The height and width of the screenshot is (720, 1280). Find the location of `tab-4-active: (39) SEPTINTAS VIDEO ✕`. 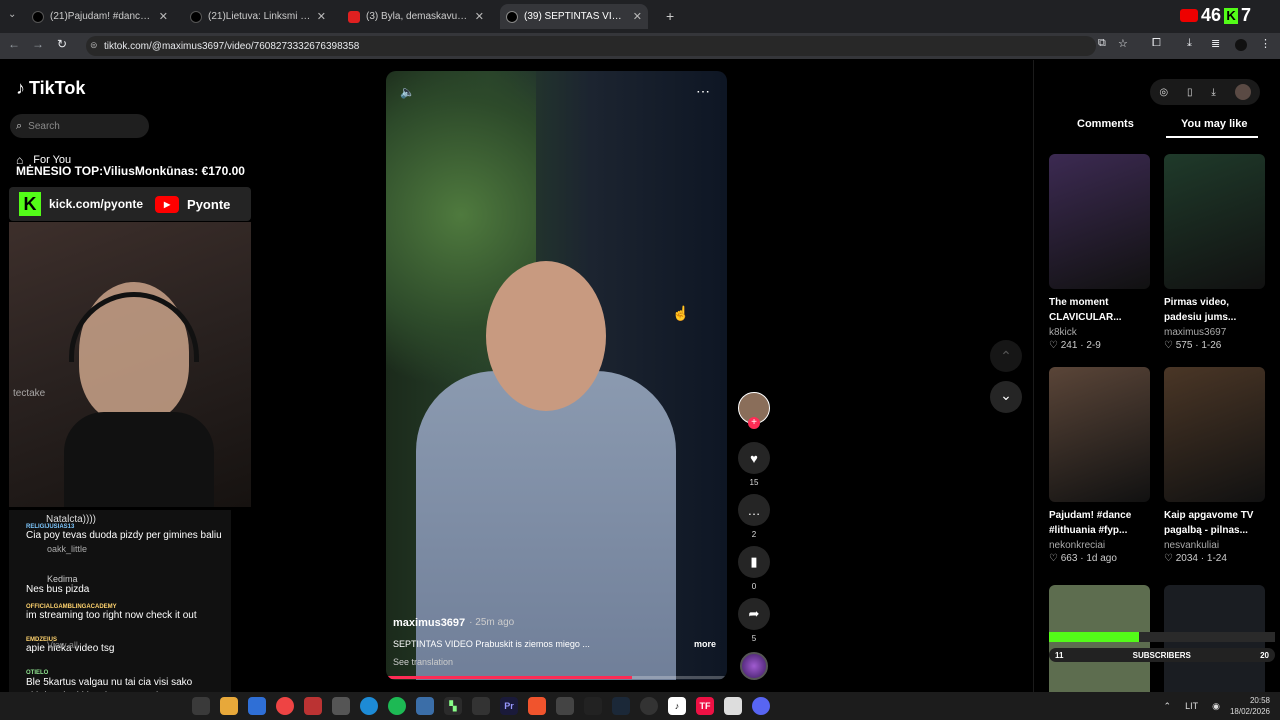

tab-4-active: (39) SEPTINTAS VIDEO ✕ is located at coordinates (574, 16).